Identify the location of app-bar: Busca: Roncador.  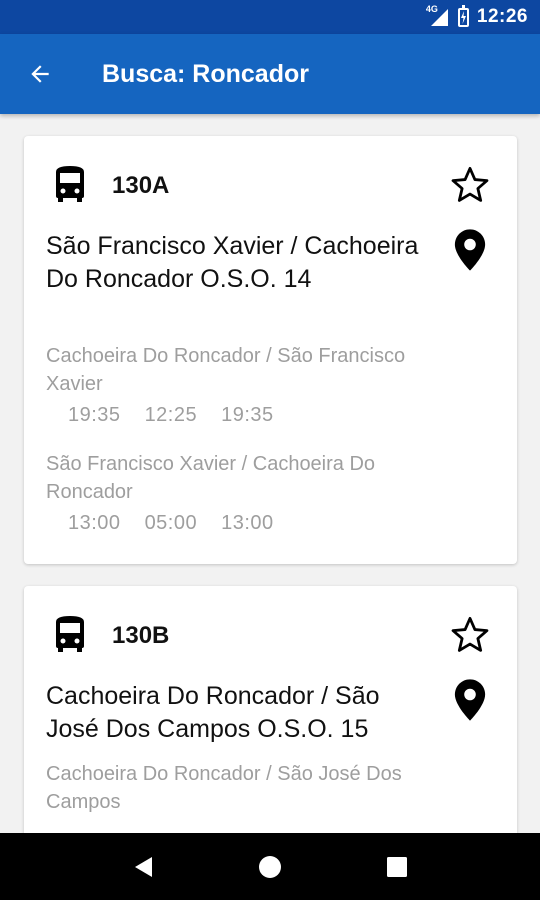
(270, 74).